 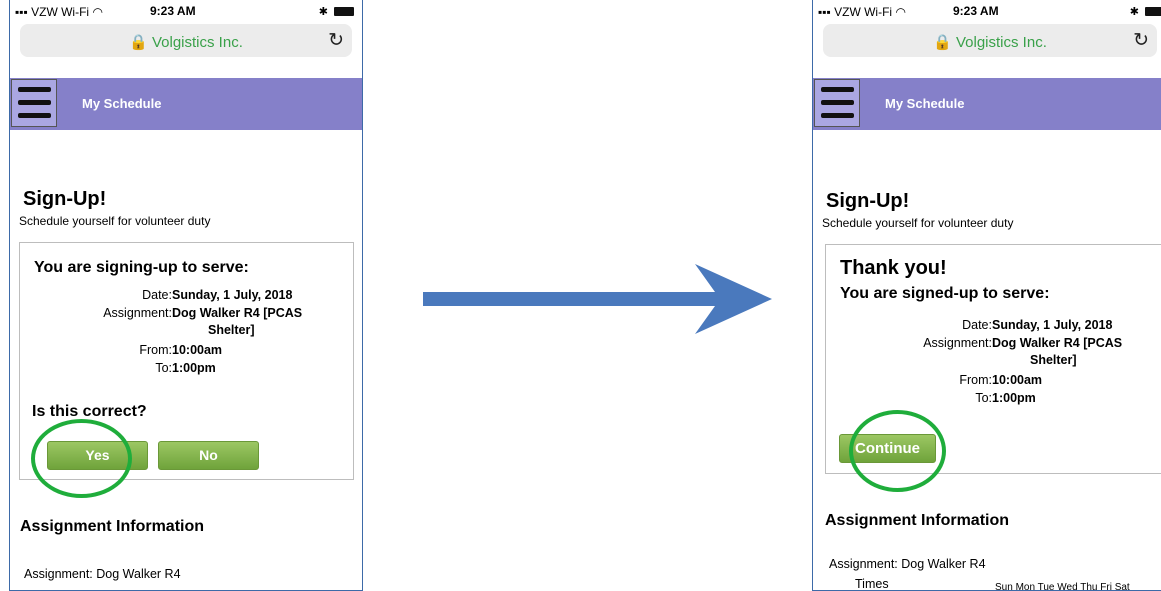 I want to click on times-label: Times, so click(x=872, y=584).